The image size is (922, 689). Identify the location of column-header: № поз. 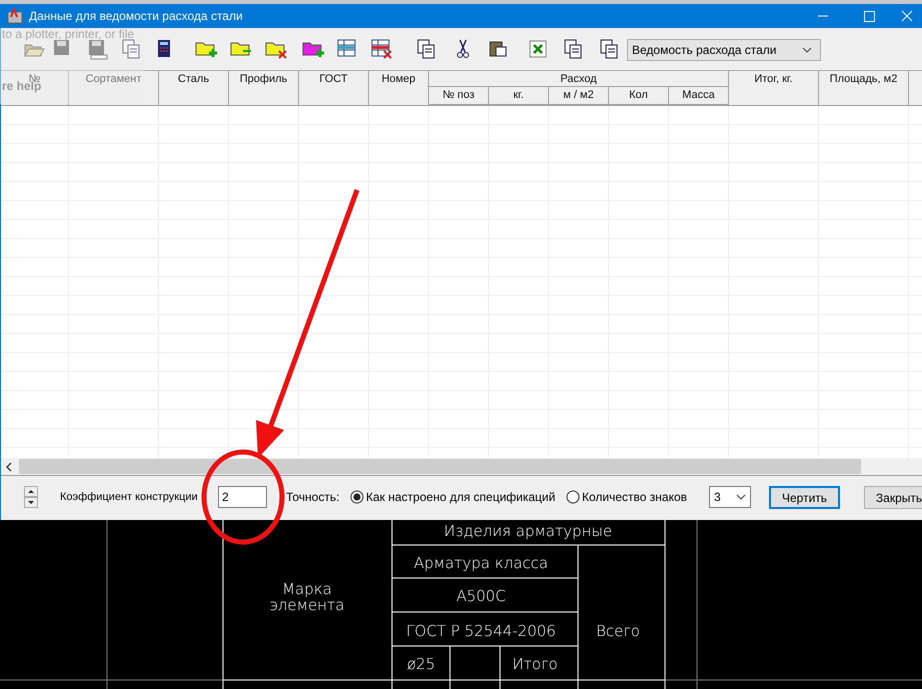
(459, 96).